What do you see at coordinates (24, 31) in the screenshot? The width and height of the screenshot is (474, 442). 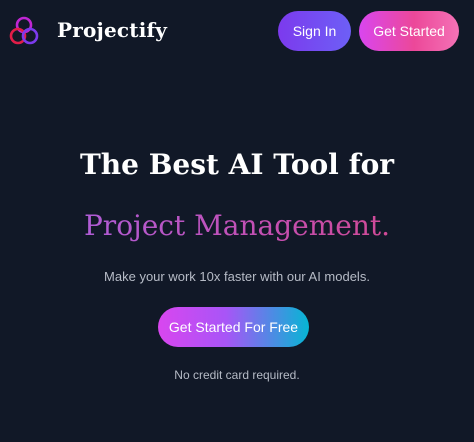 I see `logo-icon` at bounding box center [24, 31].